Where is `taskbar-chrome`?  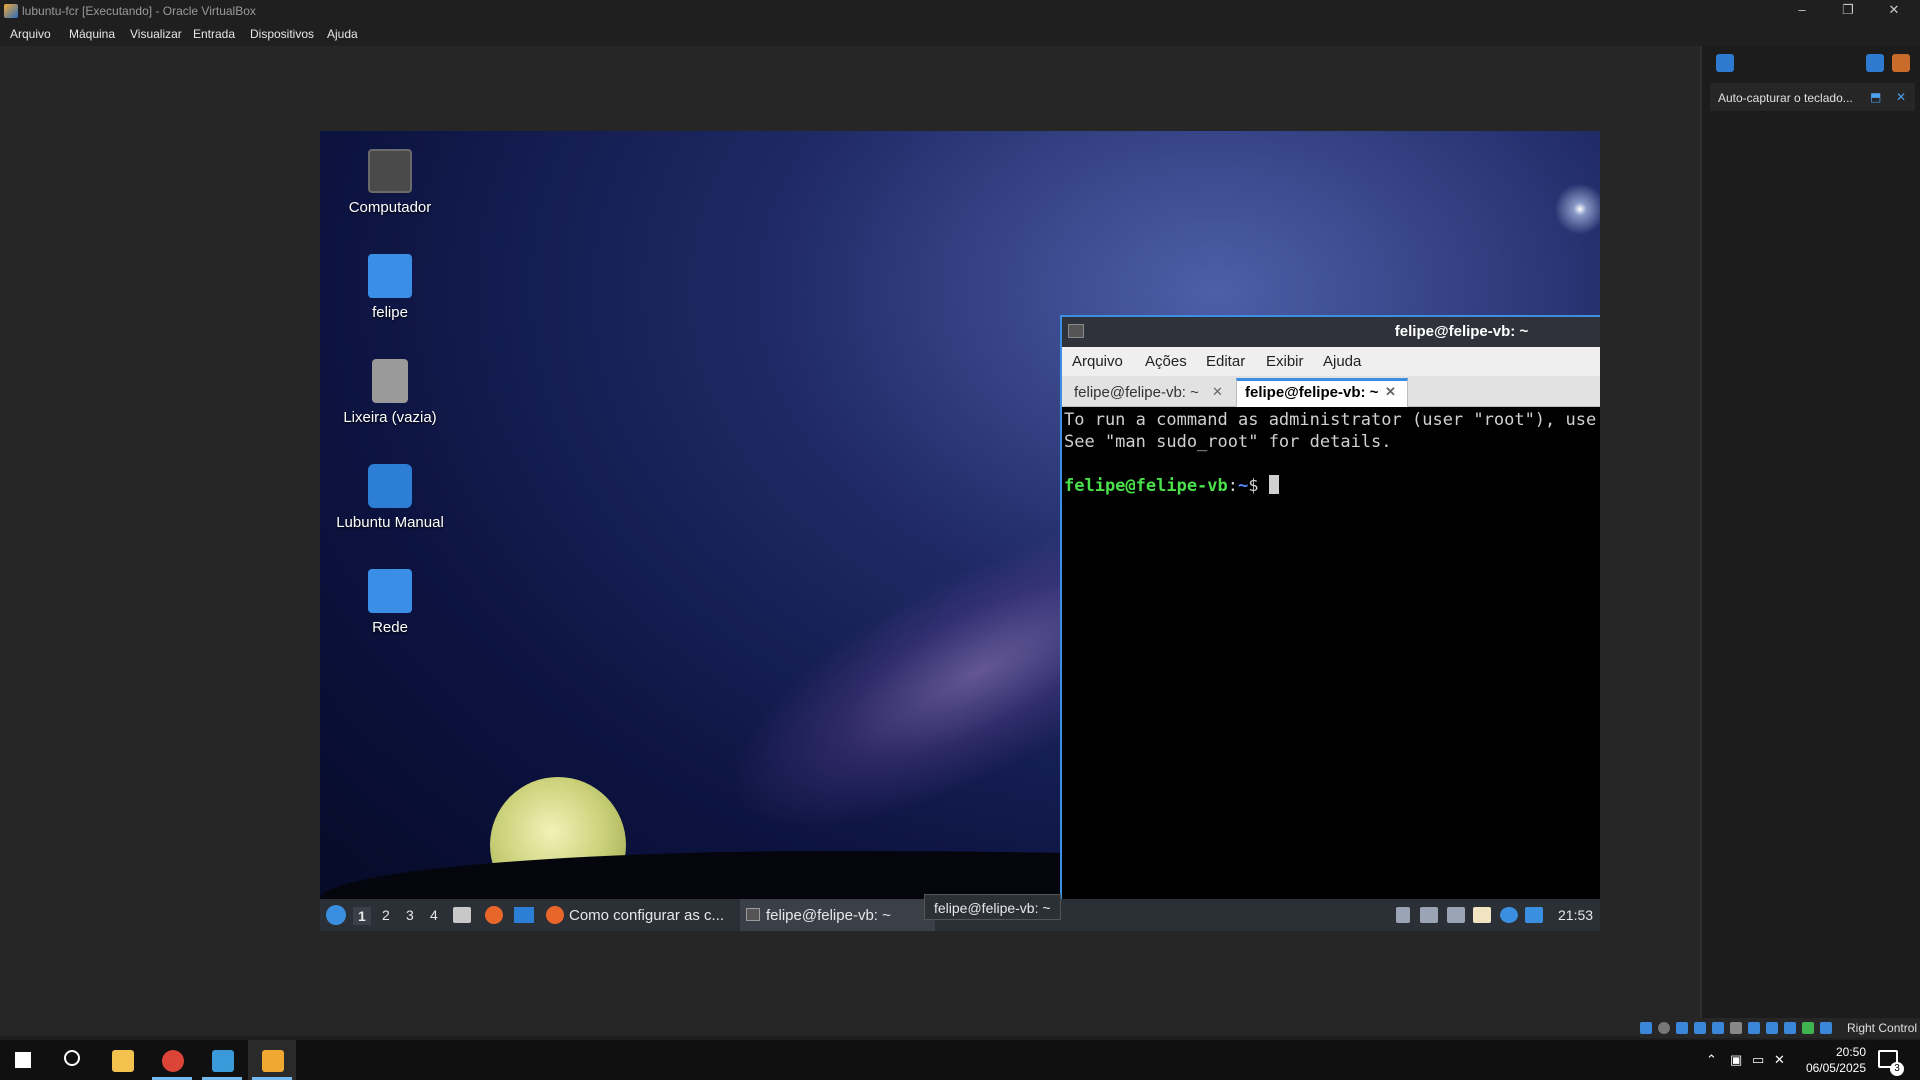 taskbar-chrome is located at coordinates (172, 1060).